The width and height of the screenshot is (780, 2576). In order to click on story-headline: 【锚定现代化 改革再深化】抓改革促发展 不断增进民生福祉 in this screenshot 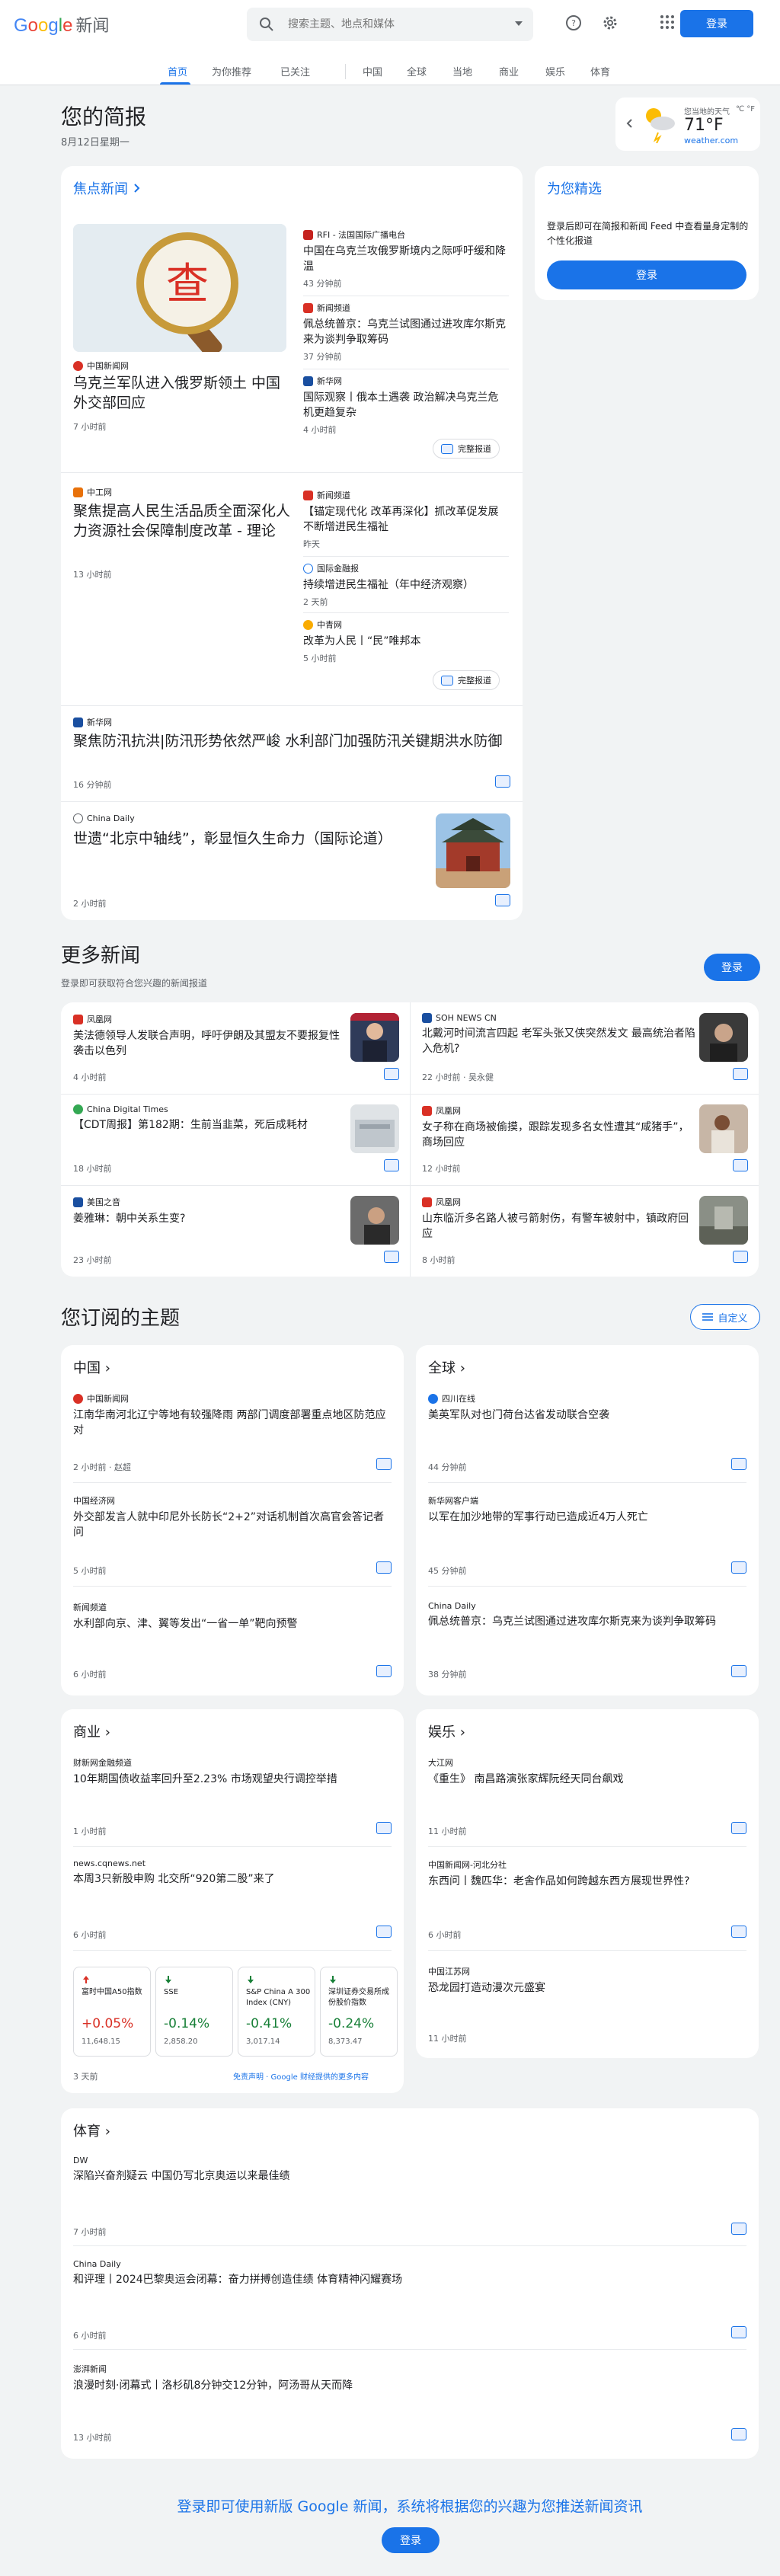, I will do `click(406, 519)`.